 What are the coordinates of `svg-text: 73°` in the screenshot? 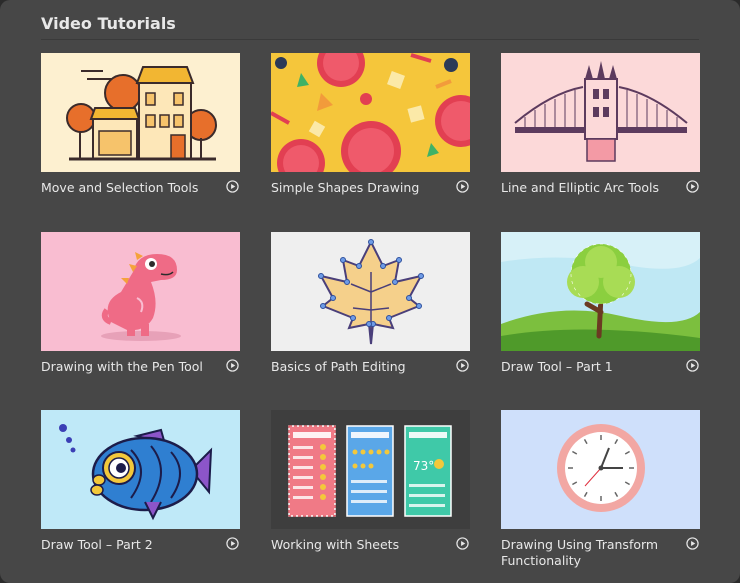 It's located at (423, 466).